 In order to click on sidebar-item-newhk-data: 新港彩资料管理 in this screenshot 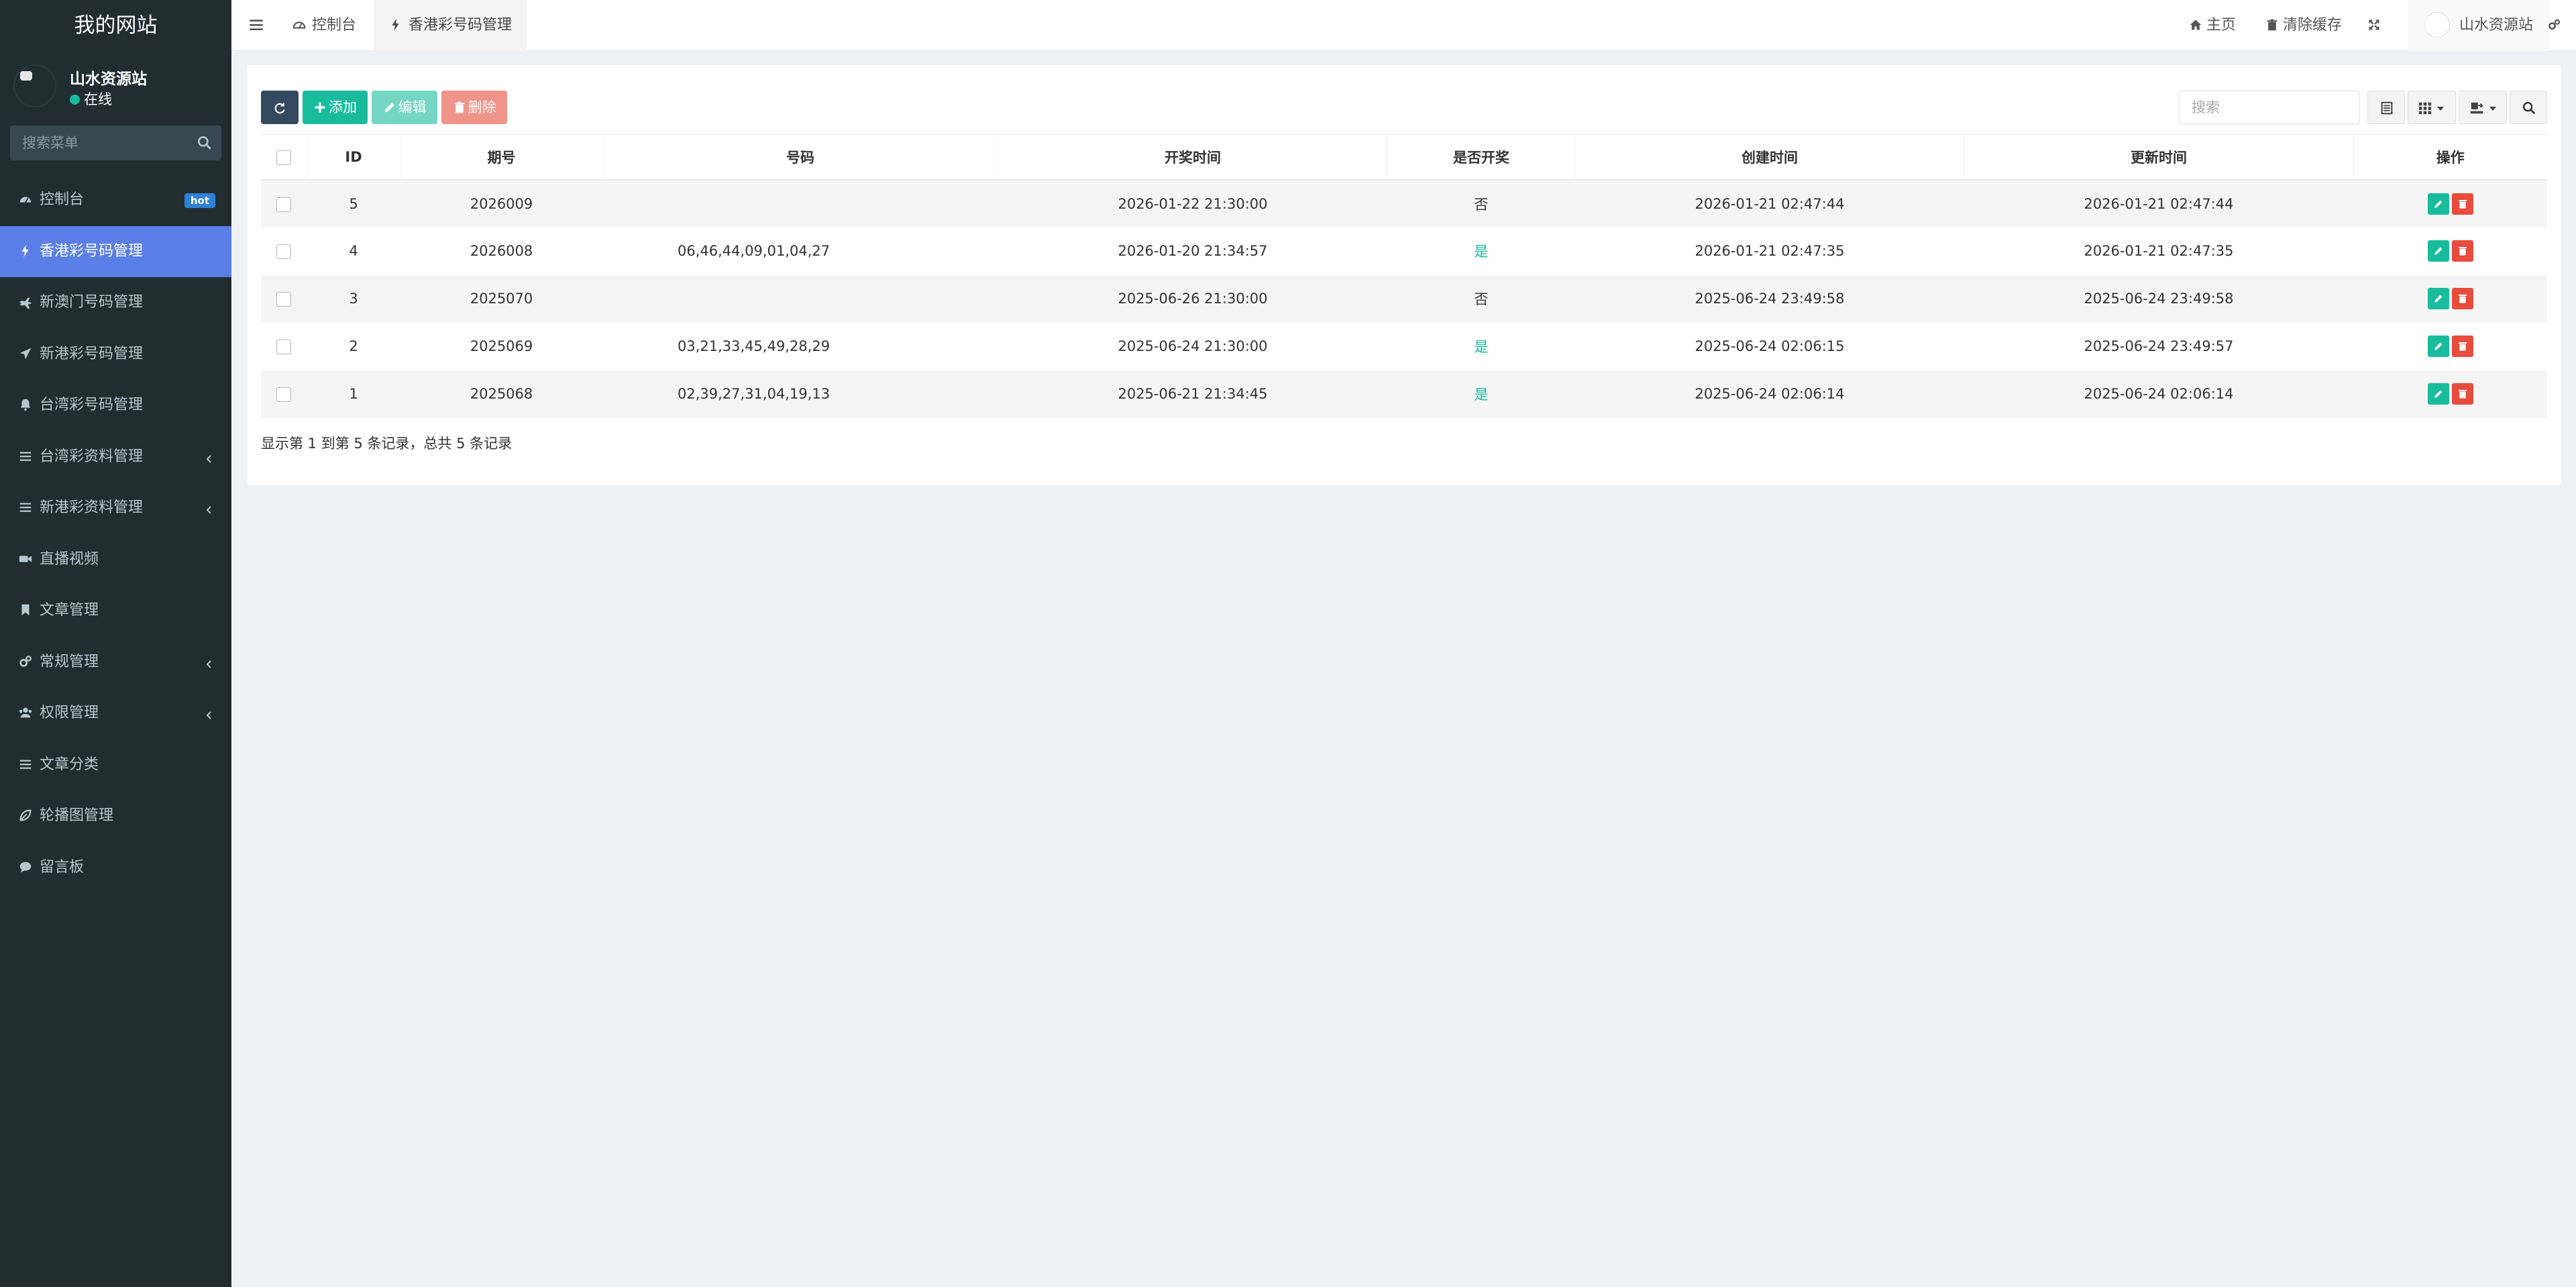, I will do `click(115, 508)`.